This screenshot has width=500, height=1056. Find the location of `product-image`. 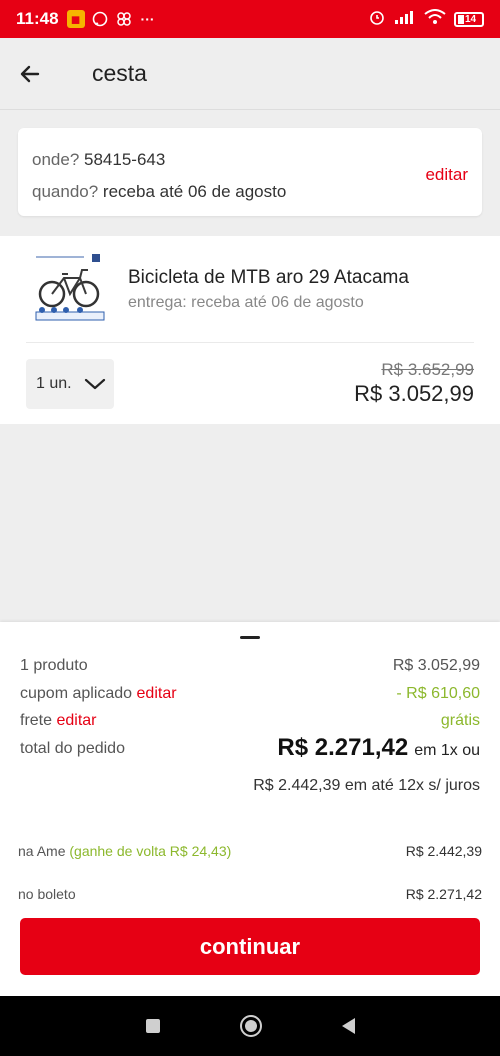

product-image is located at coordinates (70, 288).